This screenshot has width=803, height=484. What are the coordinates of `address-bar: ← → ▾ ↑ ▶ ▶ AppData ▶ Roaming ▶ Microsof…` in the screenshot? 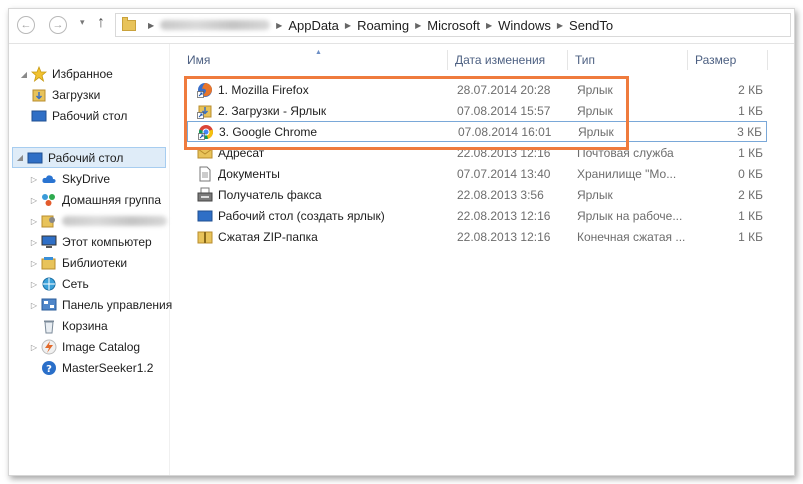 It's located at (401, 26).